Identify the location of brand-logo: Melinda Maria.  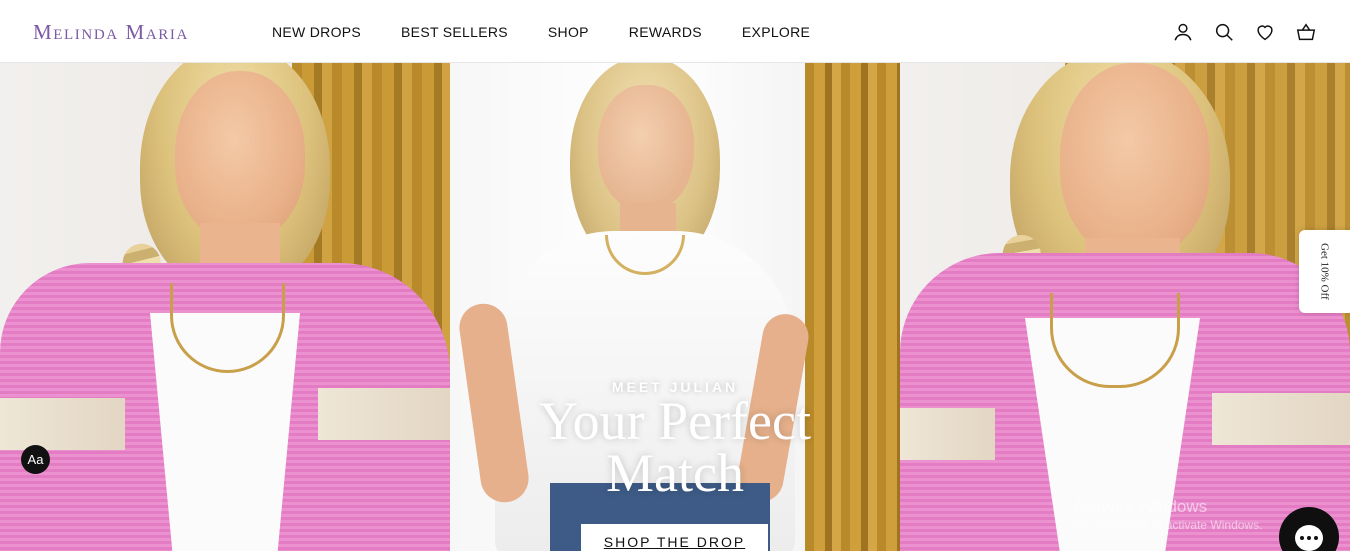
(111, 32).